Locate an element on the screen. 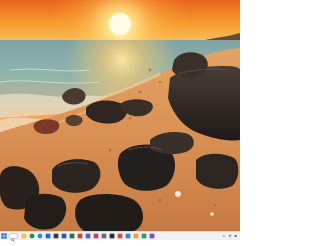  edge-icon is located at coordinates (40, 236).